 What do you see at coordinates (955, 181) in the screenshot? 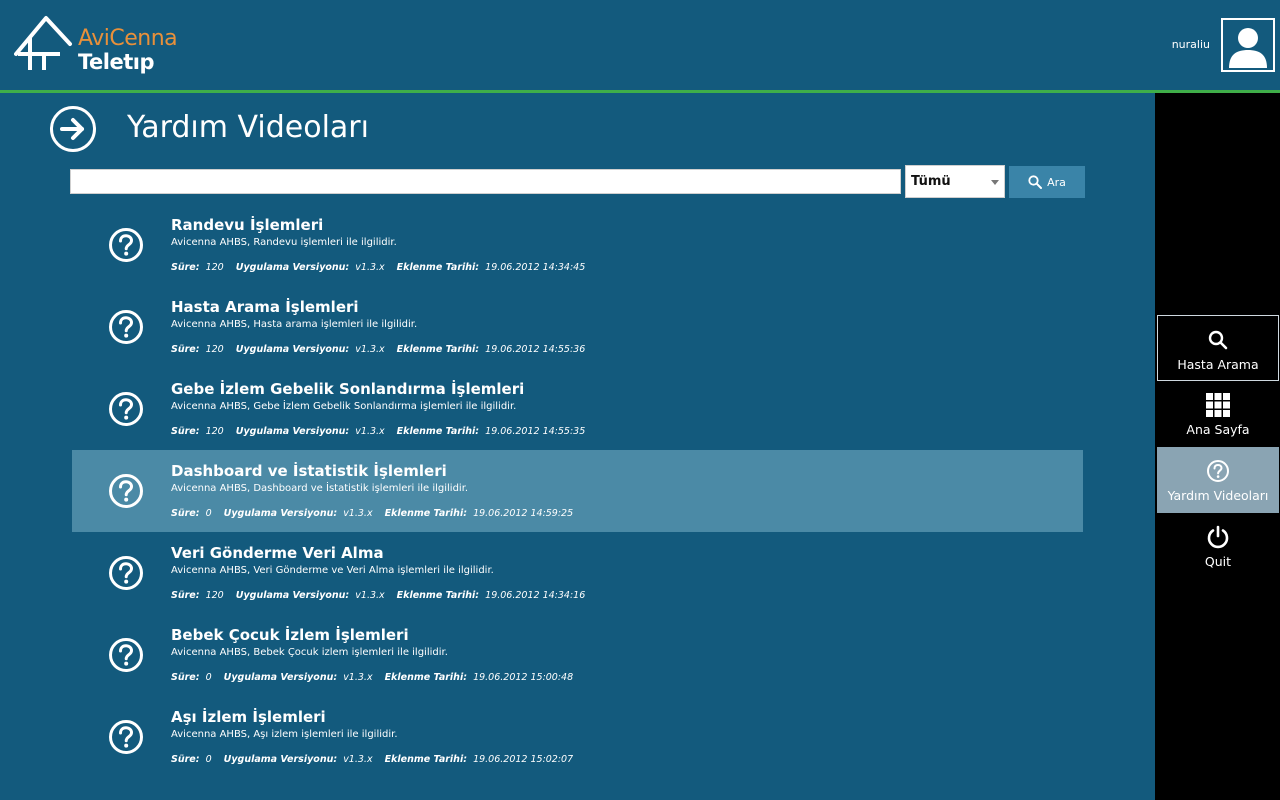
I see `category-filter-dropdown: Tümü` at bounding box center [955, 181].